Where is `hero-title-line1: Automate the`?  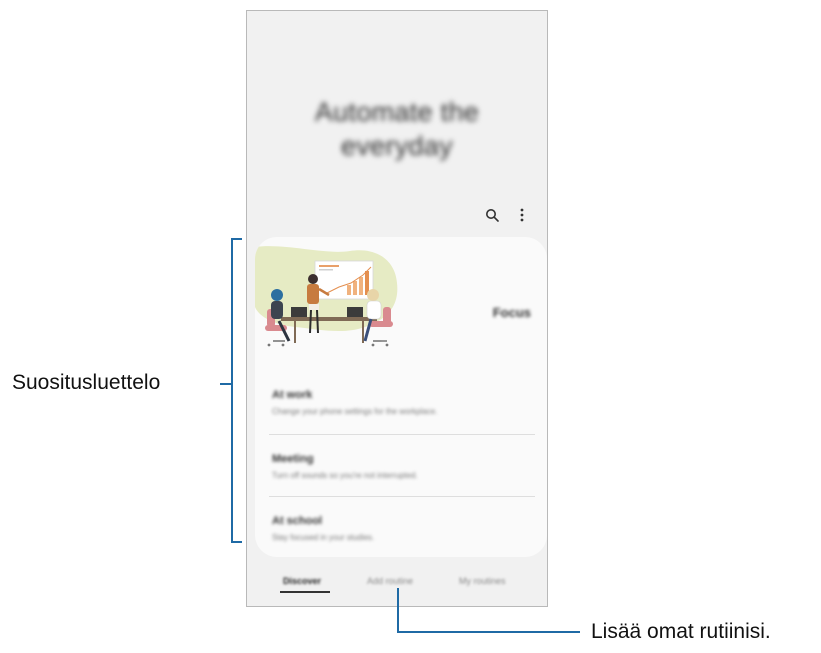
hero-title-line1: Automate the is located at coordinates (397, 112).